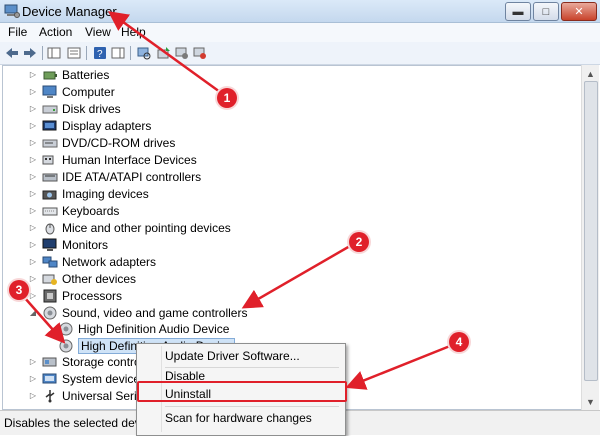 This screenshot has width=600, height=436. What do you see at coordinates (17, 32) in the screenshot?
I see `menu-file: File` at bounding box center [17, 32].